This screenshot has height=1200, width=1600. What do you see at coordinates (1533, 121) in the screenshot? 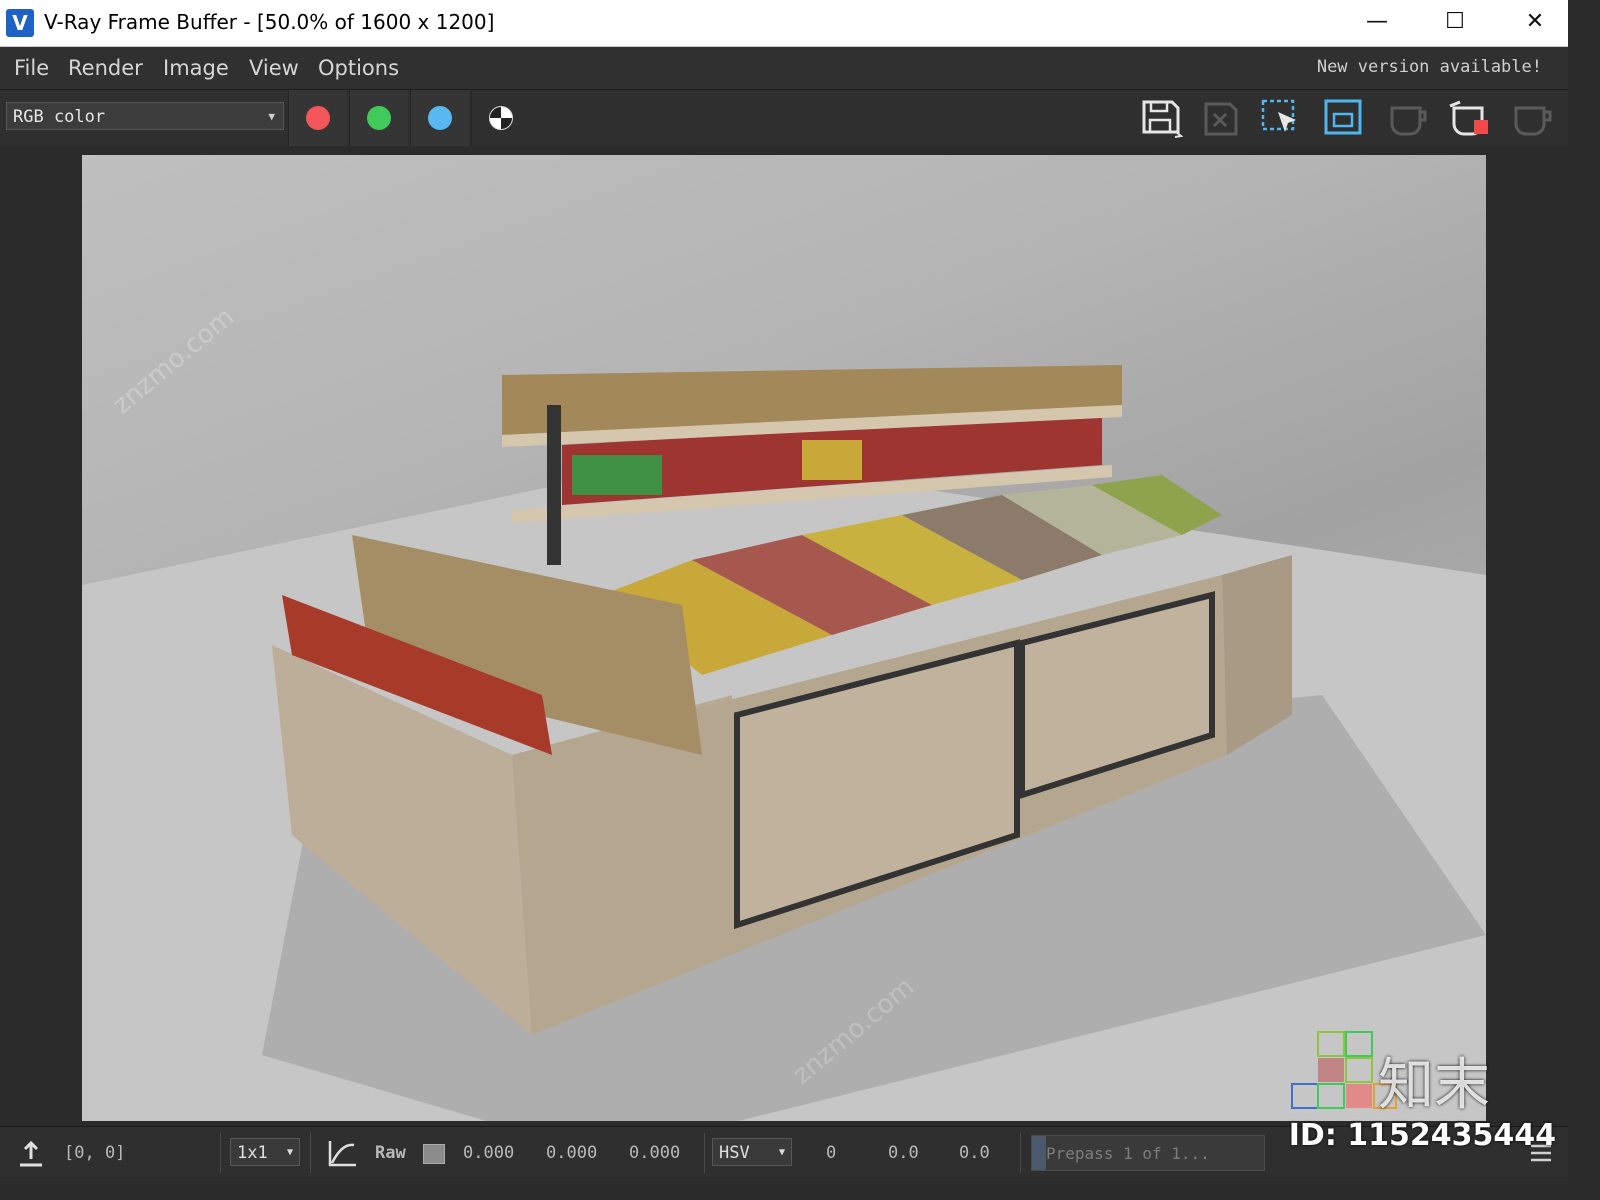
I see `render-icon` at bounding box center [1533, 121].